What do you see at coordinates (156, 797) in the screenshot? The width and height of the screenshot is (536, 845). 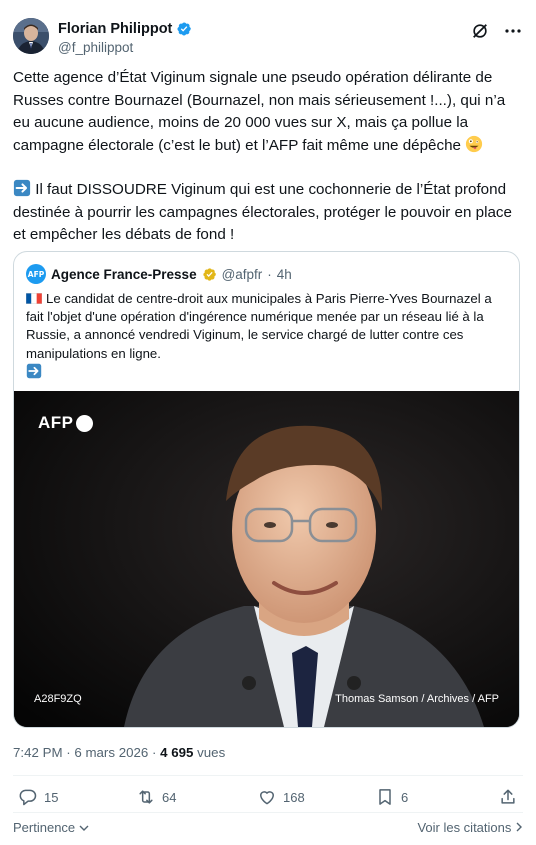 I see `repost-button: 64` at bounding box center [156, 797].